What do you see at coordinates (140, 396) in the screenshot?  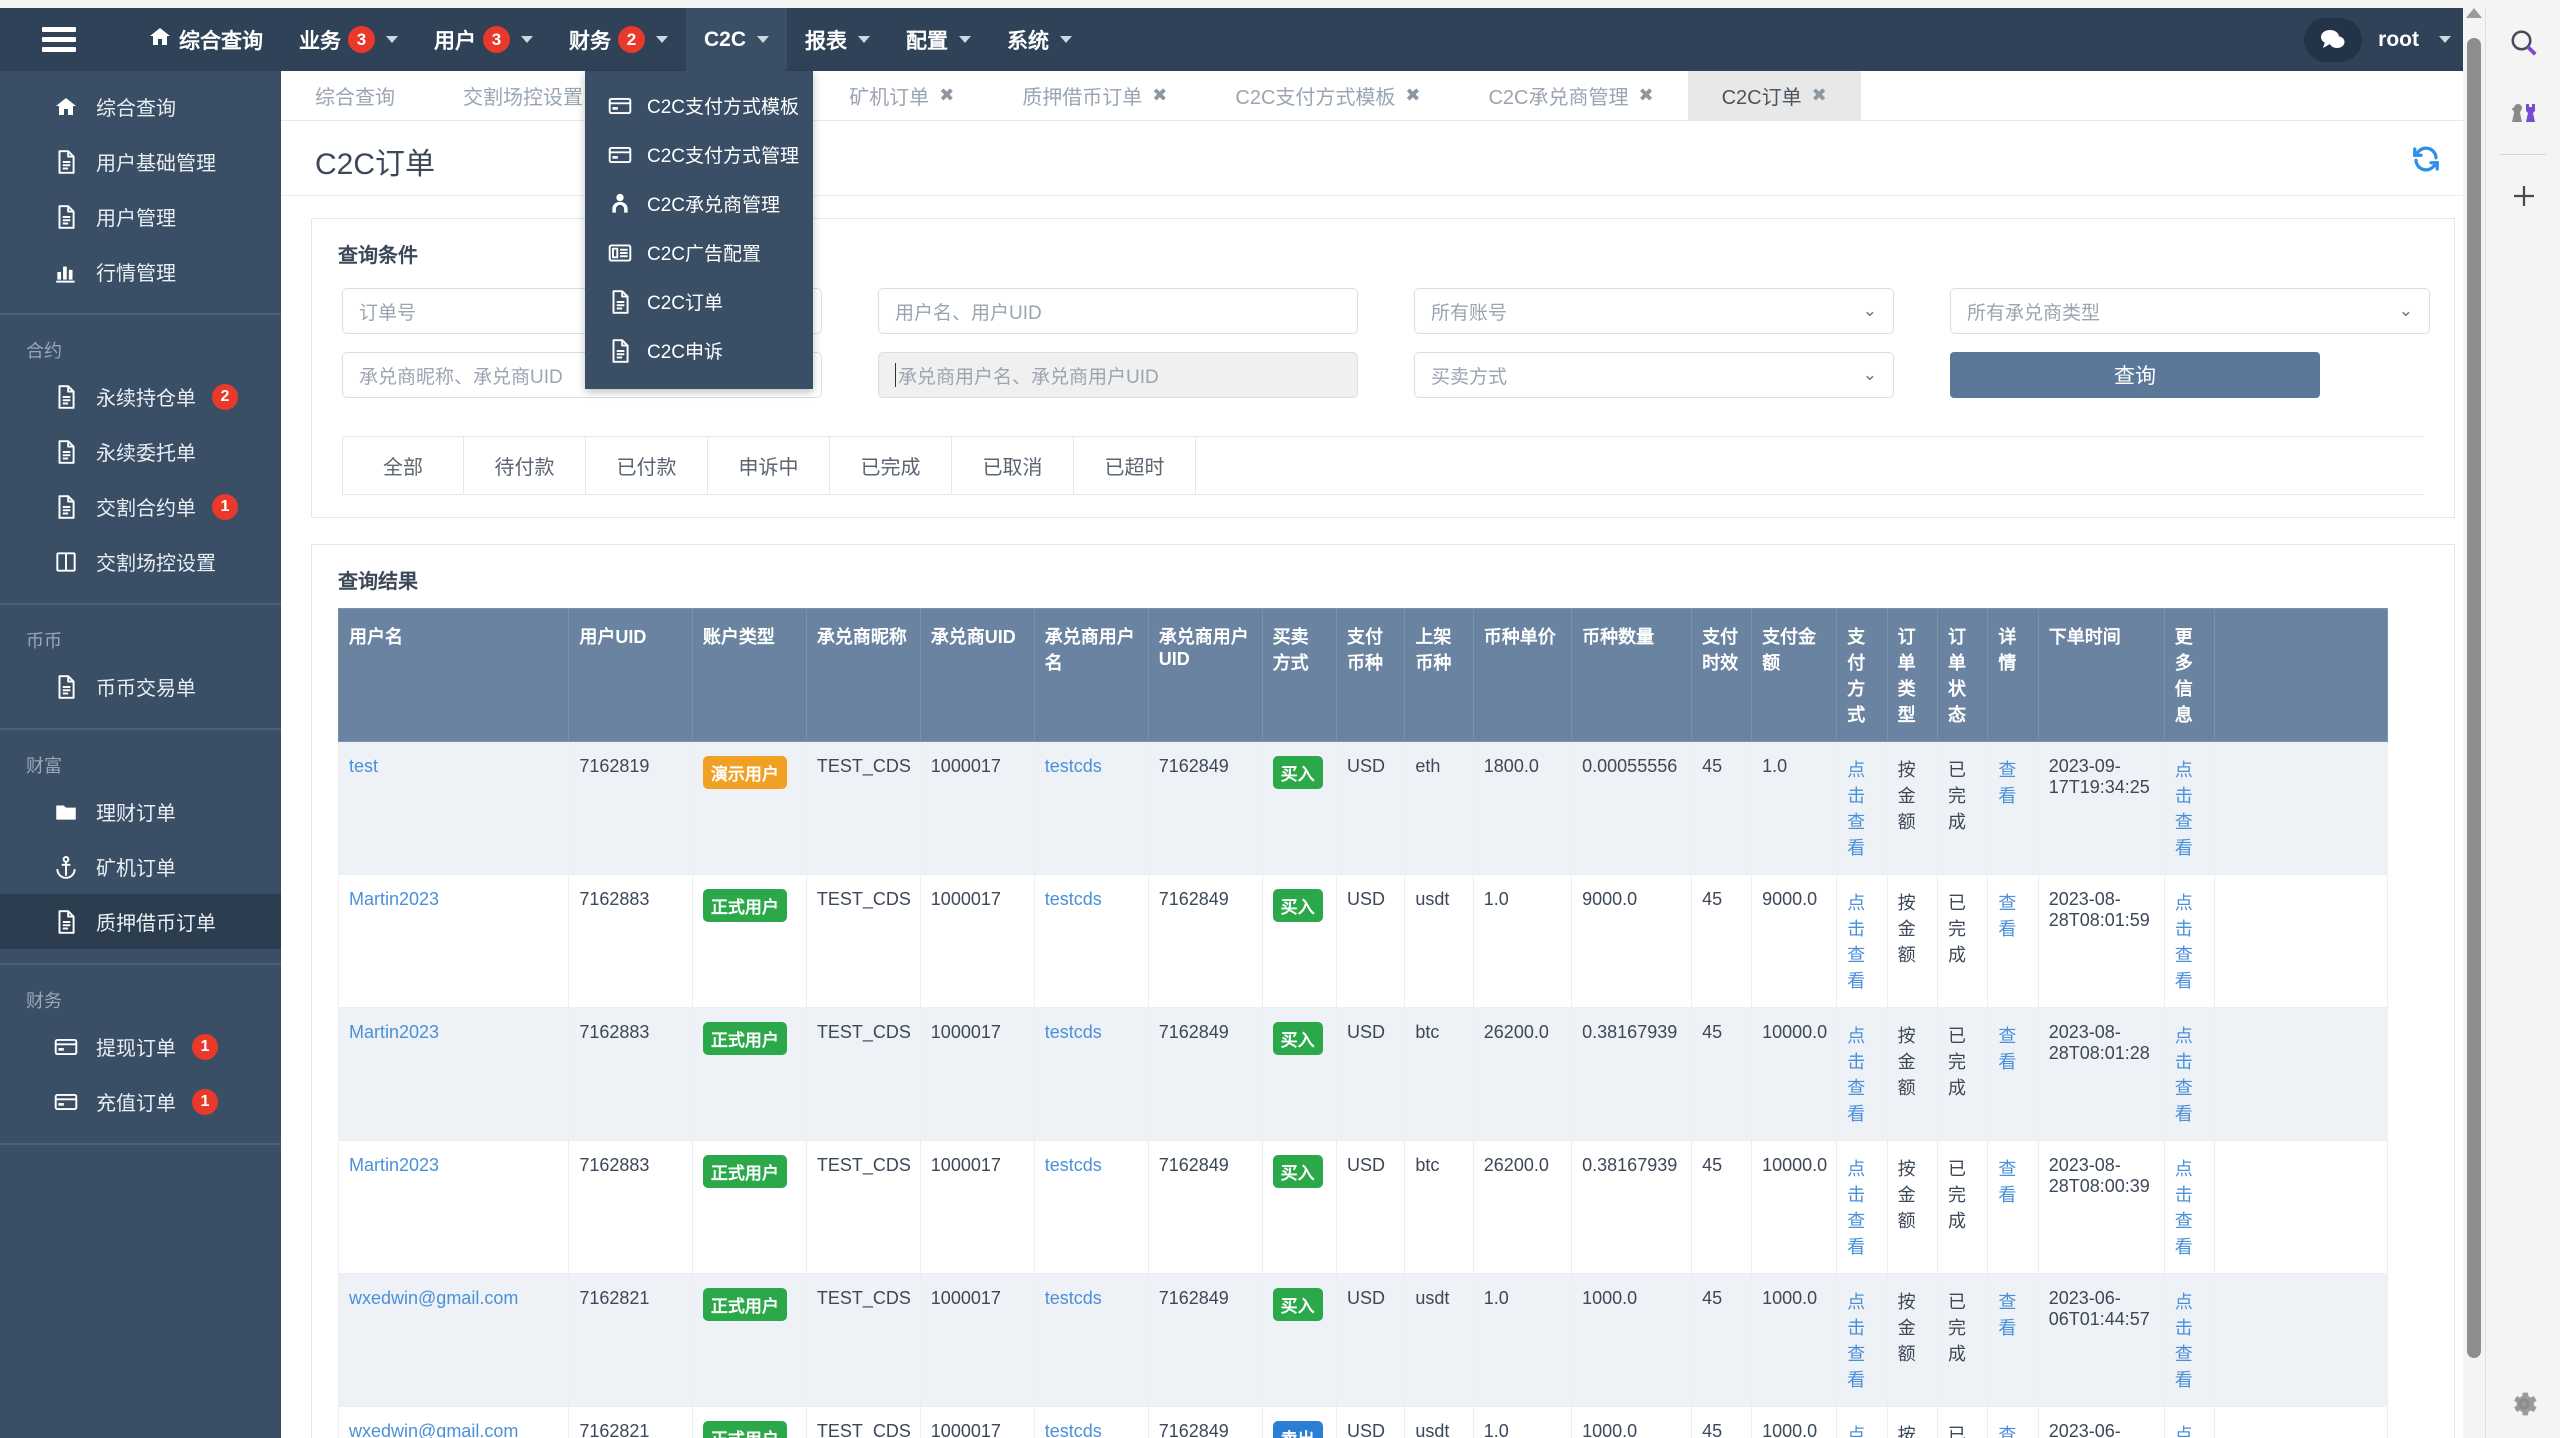 I see `sidebar-item-1-0: 永续持仓单 2` at bounding box center [140, 396].